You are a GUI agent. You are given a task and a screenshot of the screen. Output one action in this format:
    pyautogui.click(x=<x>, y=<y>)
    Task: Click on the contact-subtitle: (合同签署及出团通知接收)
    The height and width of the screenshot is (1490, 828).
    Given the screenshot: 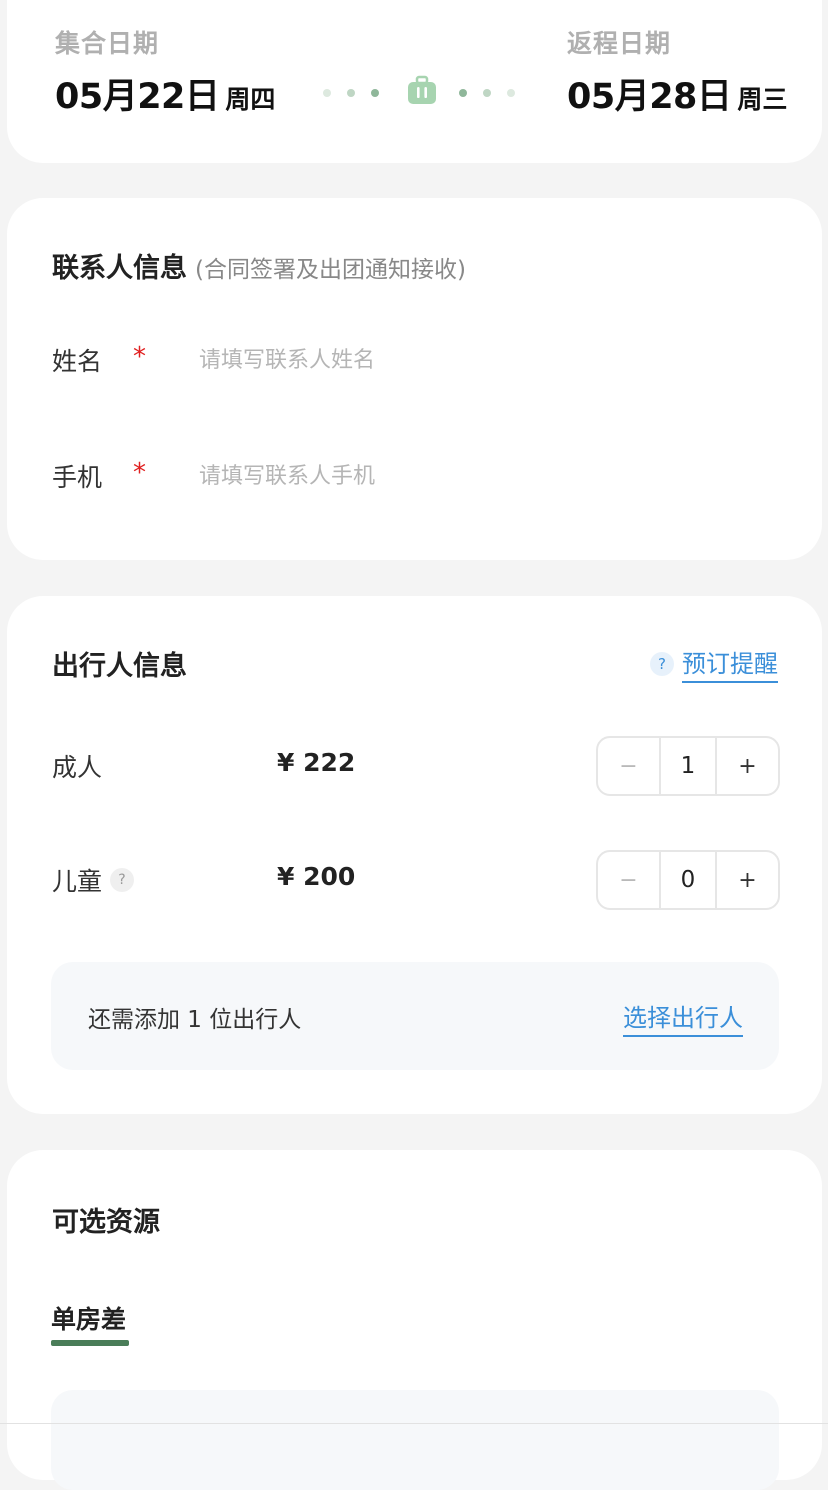 What is the action you would take?
    pyautogui.click(x=330, y=270)
    